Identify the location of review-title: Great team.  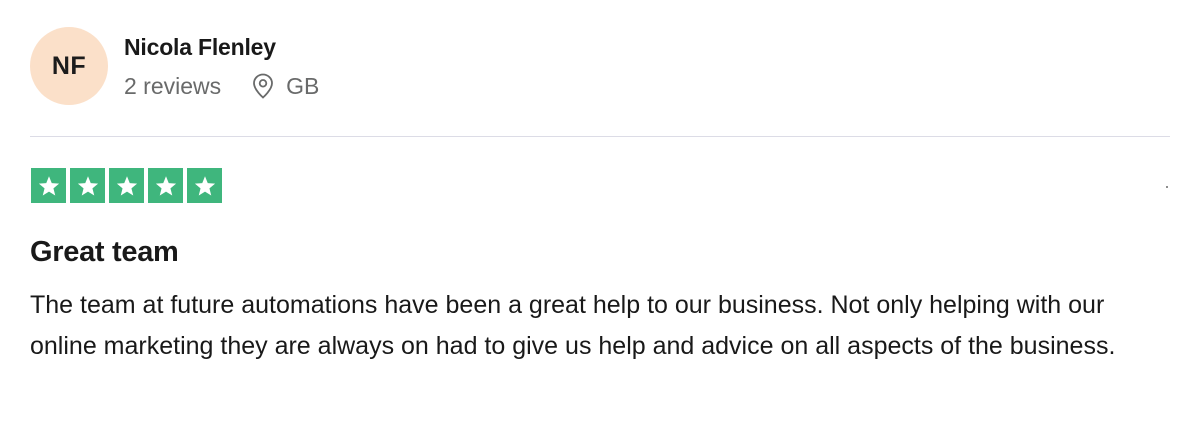
(104, 252).